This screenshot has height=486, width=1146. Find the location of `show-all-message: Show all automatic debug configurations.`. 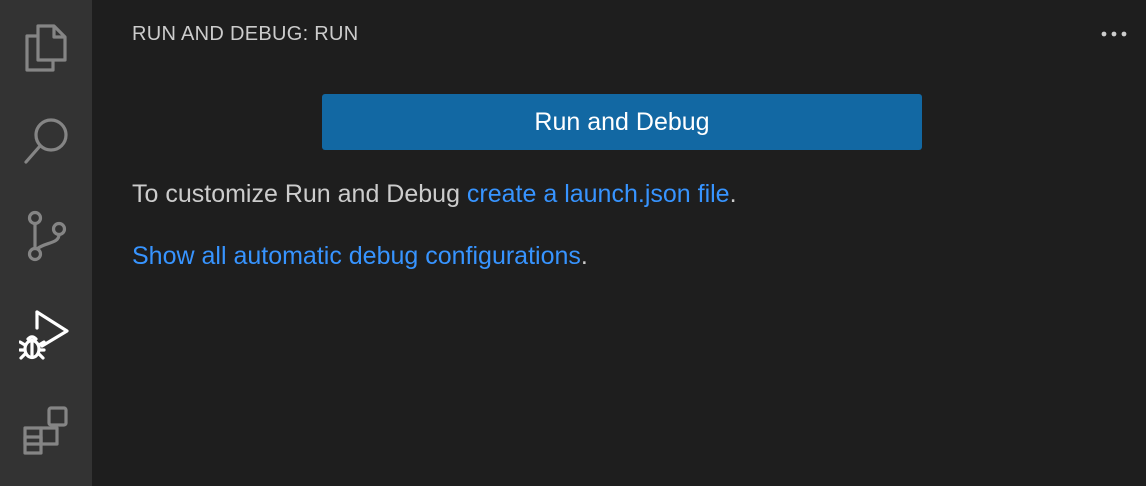

show-all-message: Show all automatic debug configurations. is located at coordinates (360, 256).